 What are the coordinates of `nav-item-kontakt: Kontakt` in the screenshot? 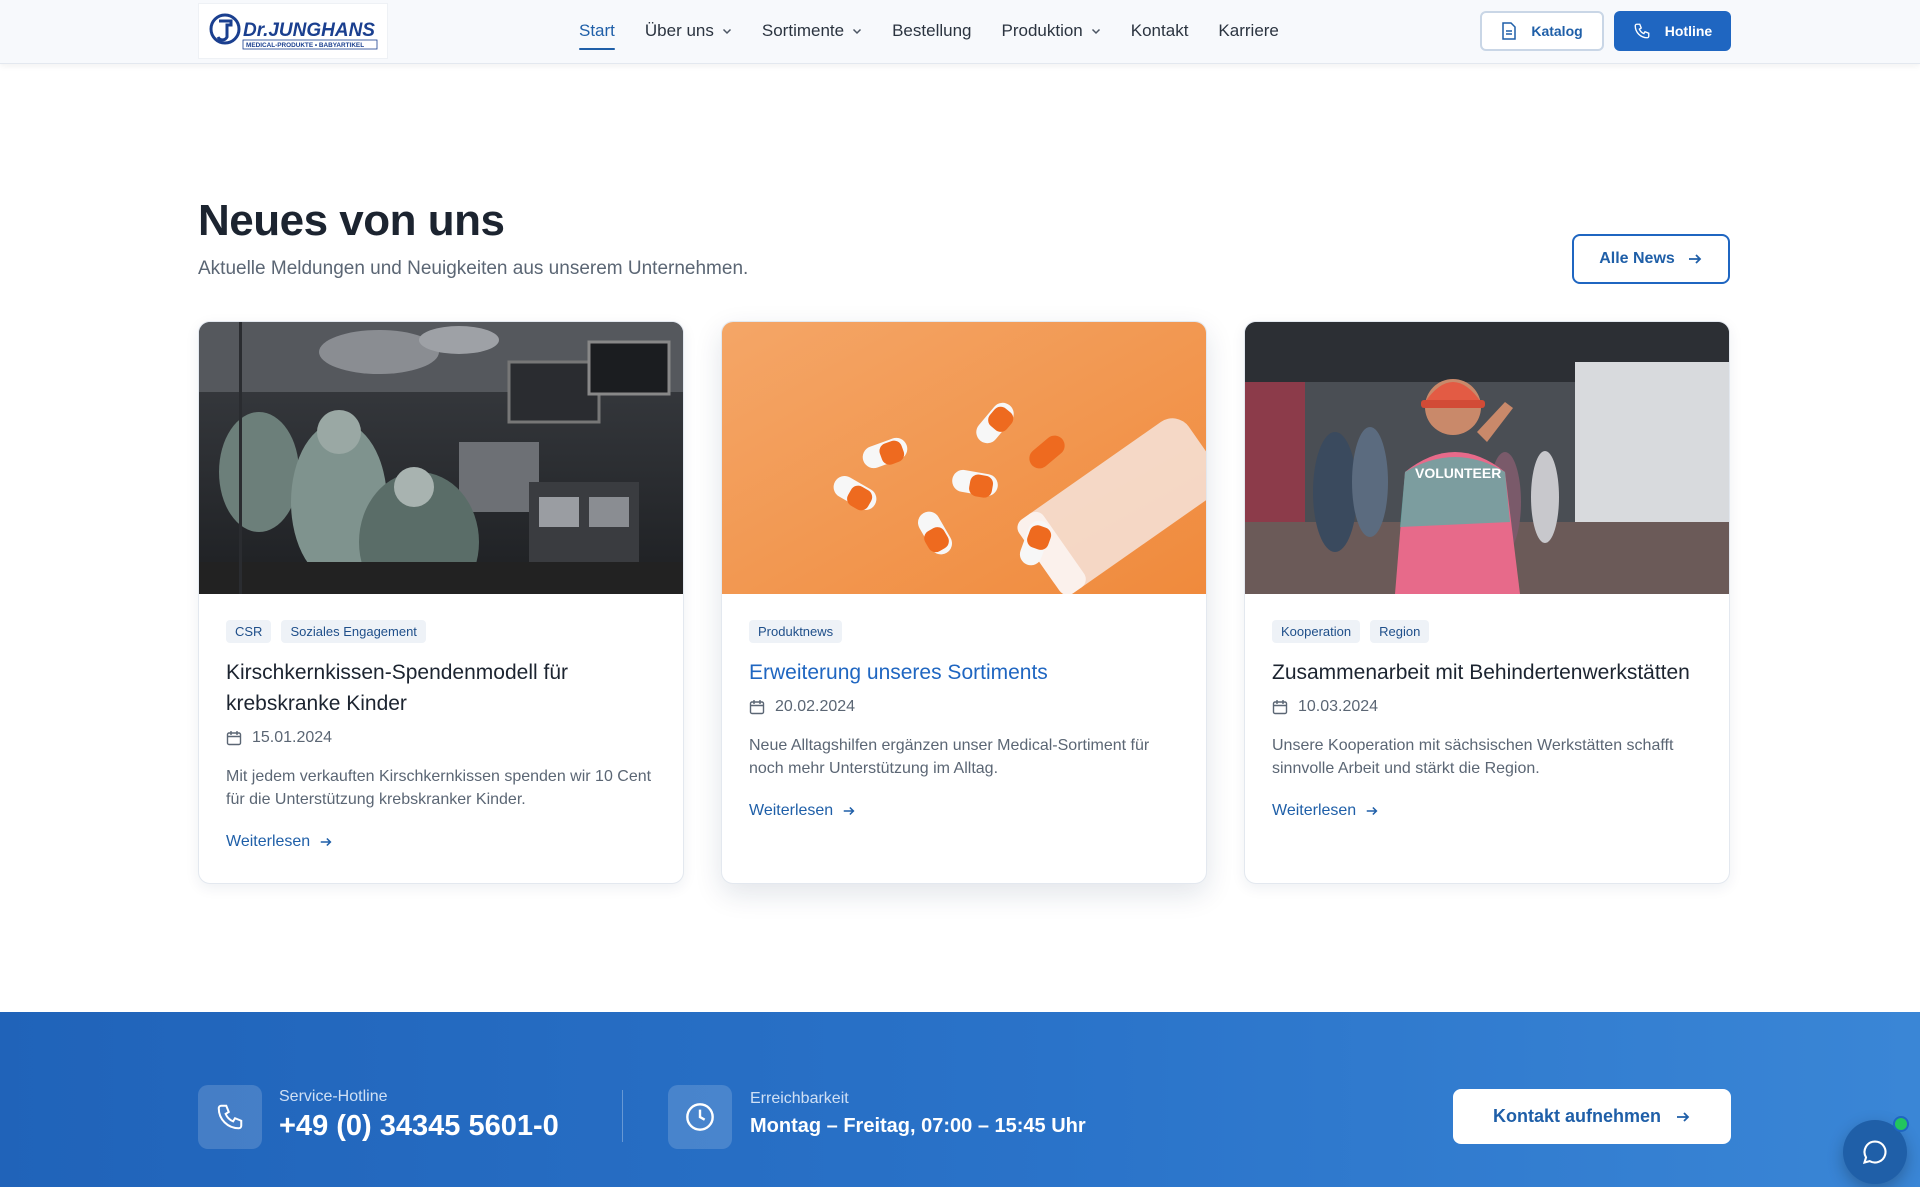 It's located at (1160, 31).